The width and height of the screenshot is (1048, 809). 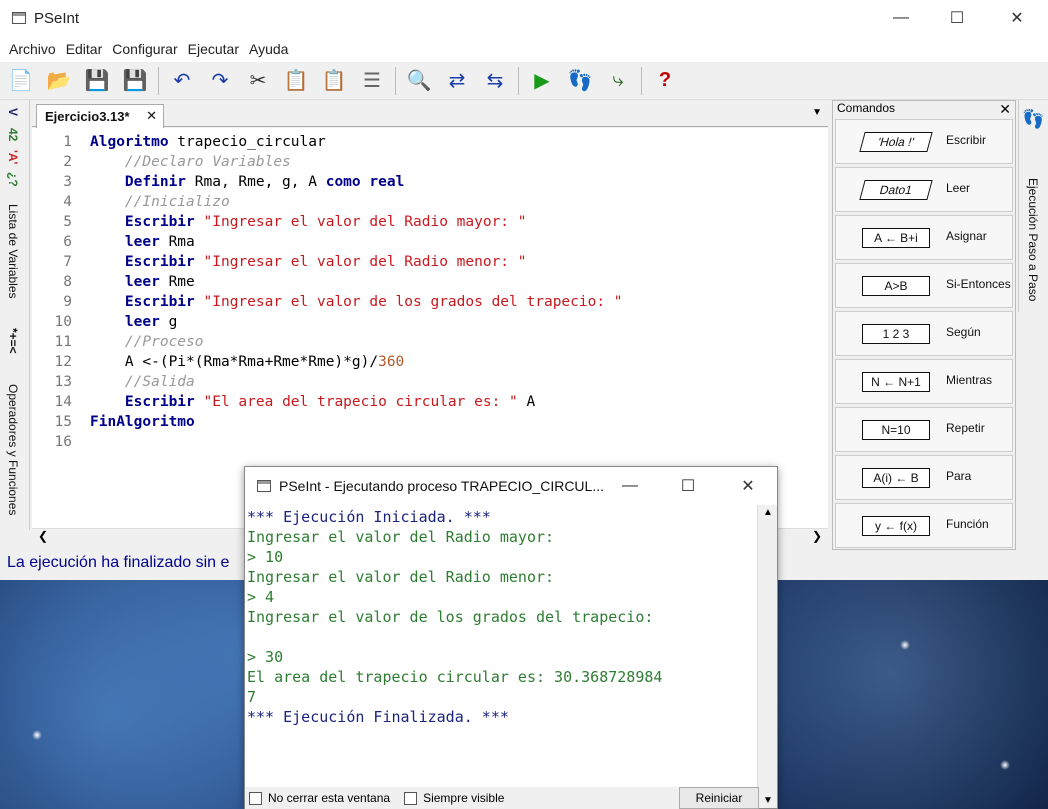 What do you see at coordinates (218, 362) in the screenshot?
I see `code-line: 12 A <-(Pi*(Rma*Rma+Rme*Rme)*g)/360` at bounding box center [218, 362].